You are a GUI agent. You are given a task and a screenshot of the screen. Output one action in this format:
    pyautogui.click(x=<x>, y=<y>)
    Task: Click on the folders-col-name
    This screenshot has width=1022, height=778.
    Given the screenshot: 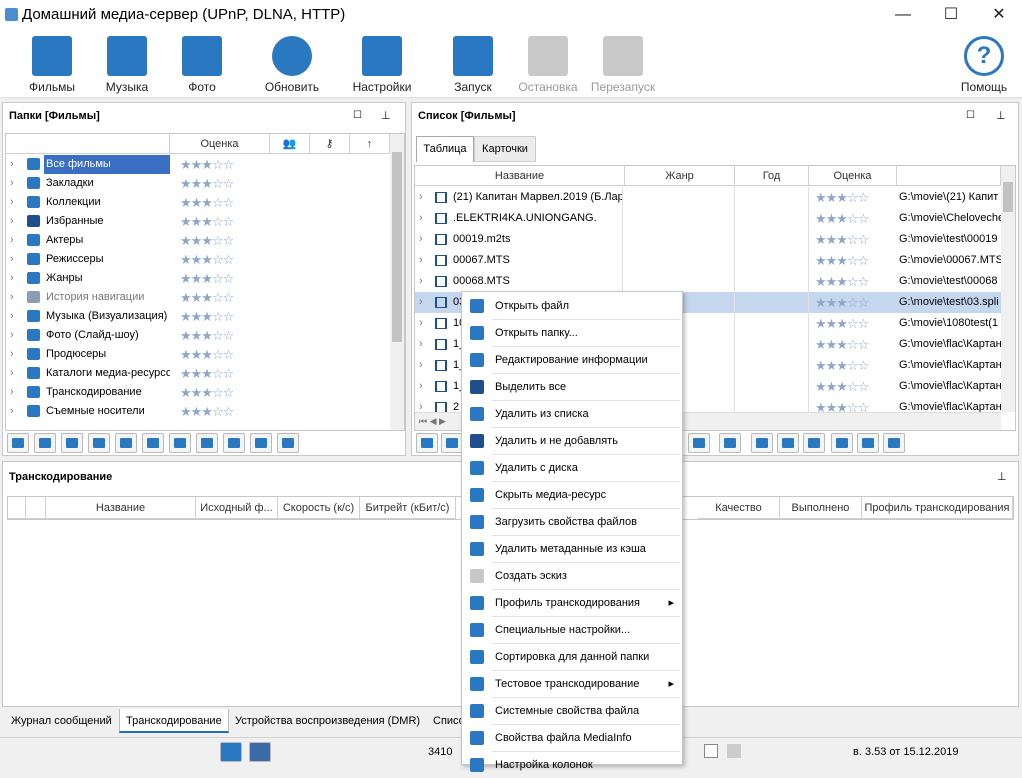 What is the action you would take?
    pyautogui.click(x=88, y=144)
    